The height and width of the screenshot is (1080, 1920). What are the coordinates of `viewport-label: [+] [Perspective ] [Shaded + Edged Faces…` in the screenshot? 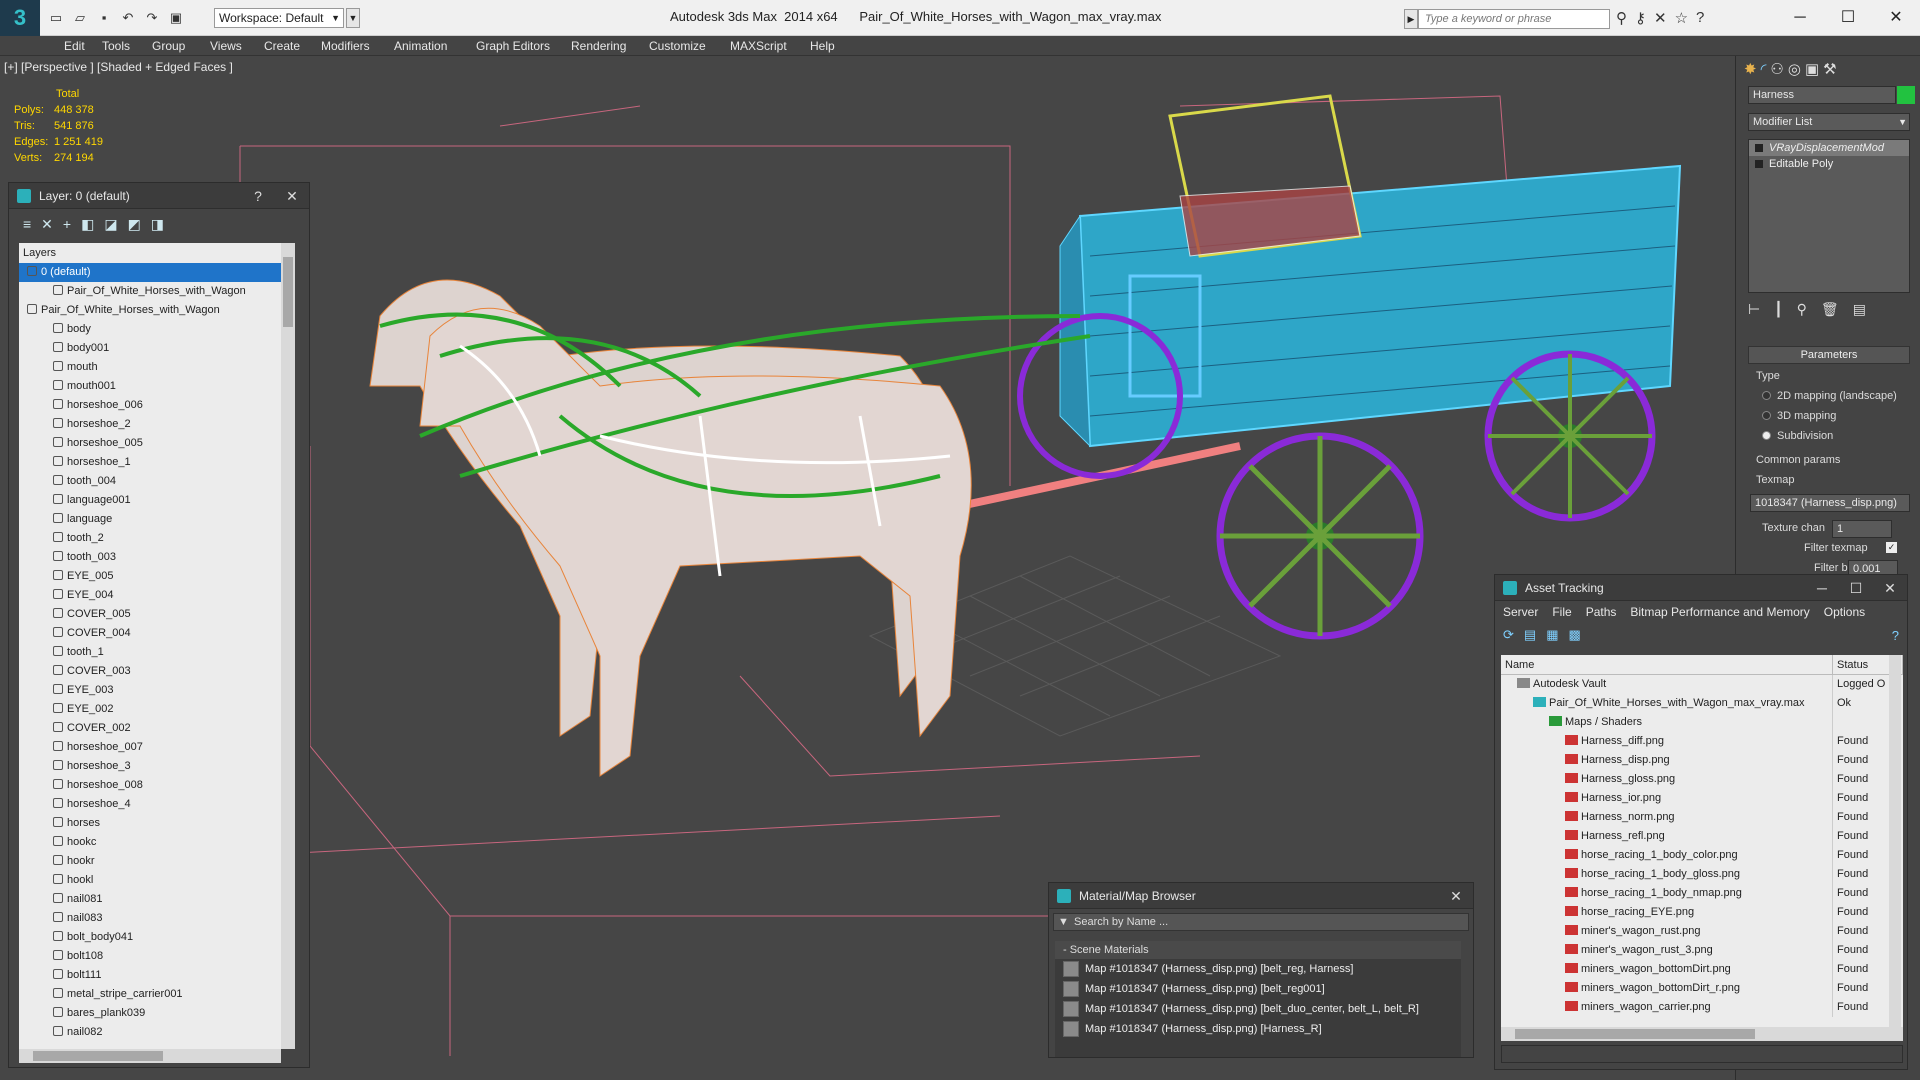 It's located at (118, 67).